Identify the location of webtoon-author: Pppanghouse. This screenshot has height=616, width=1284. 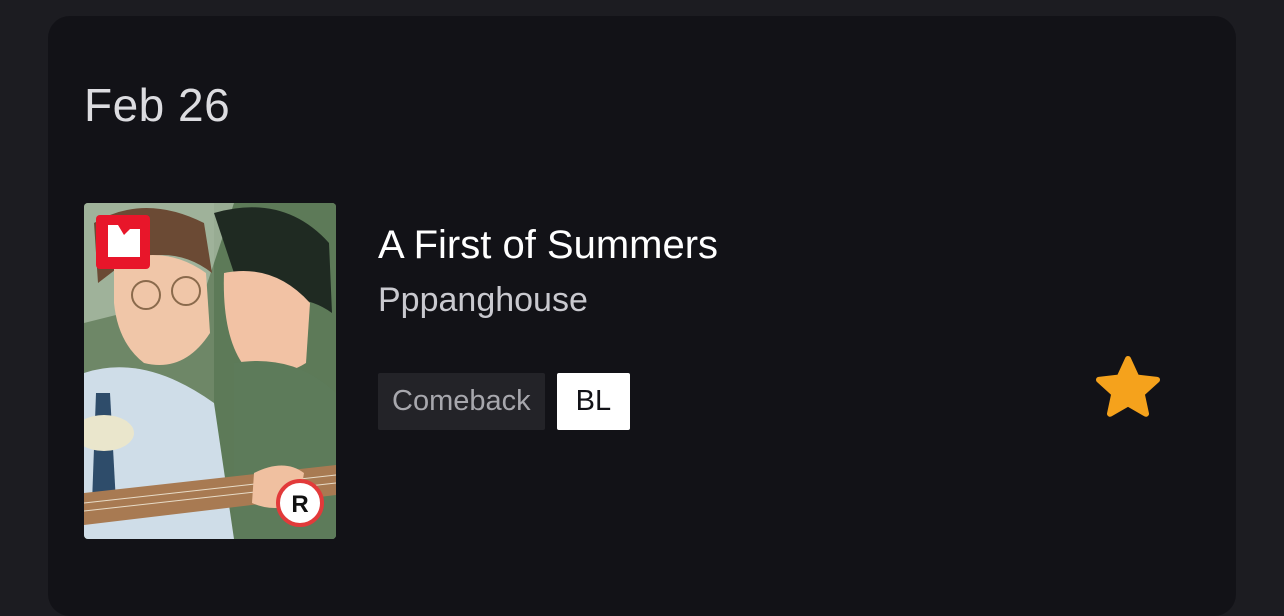
(483, 300).